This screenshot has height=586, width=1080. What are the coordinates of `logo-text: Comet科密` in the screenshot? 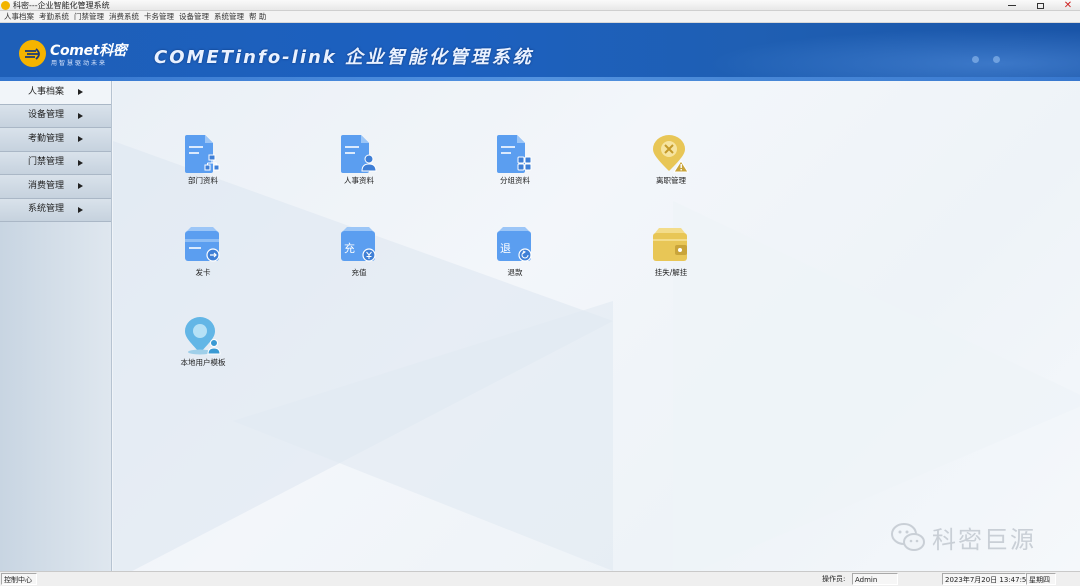 It's located at (88, 51).